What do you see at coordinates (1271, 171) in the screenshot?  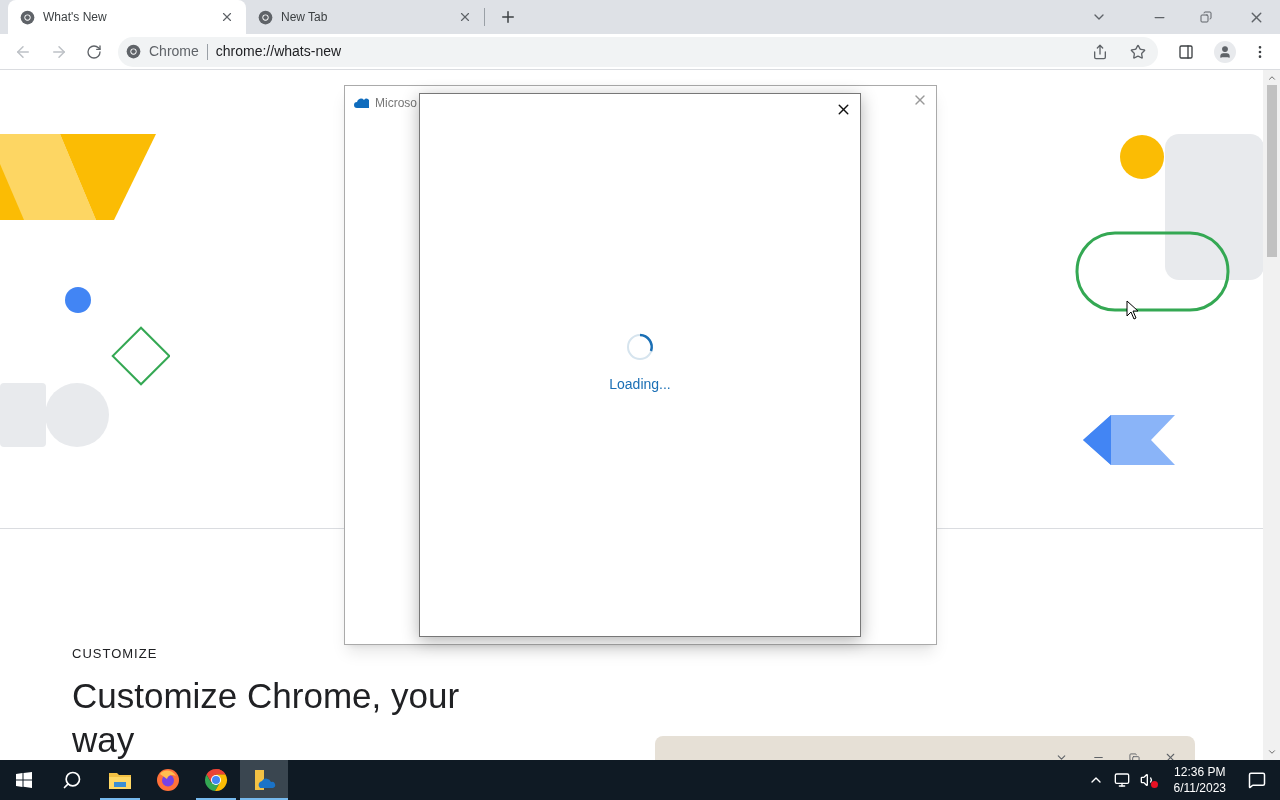 I see `scrollbar-thumb` at bounding box center [1271, 171].